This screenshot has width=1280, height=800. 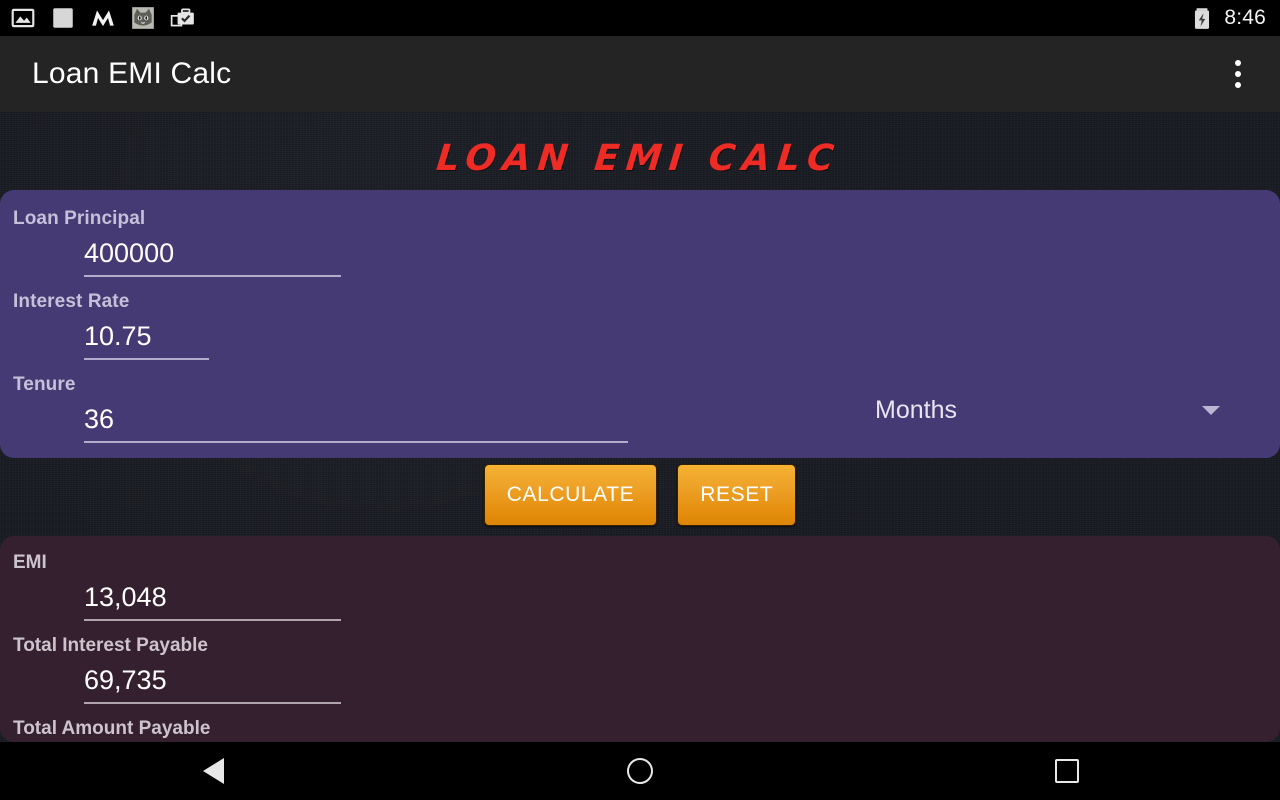 What do you see at coordinates (640, 729) in the screenshot?
I see `result-row-total-amount: Total Amount Payable` at bounding box center [640, 729].